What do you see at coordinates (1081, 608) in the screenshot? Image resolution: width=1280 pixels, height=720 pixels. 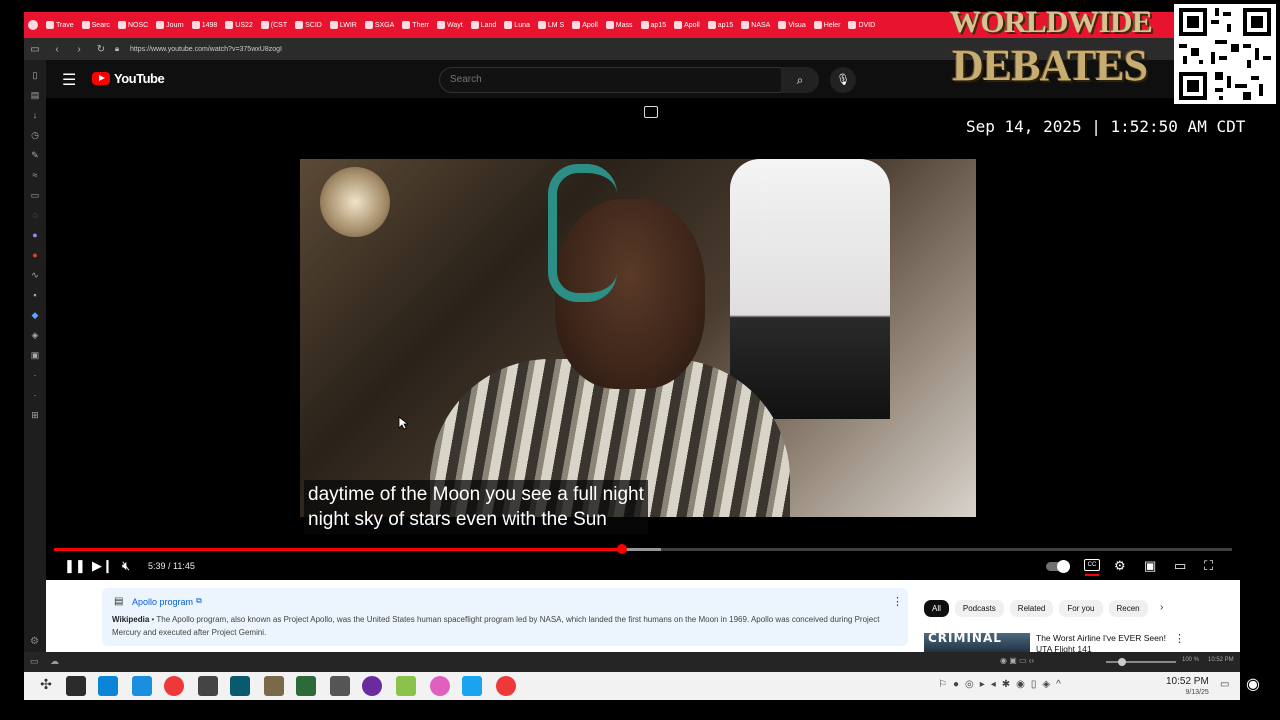 I see `chip-for-you: For you` at bounding box center [1081, 608].